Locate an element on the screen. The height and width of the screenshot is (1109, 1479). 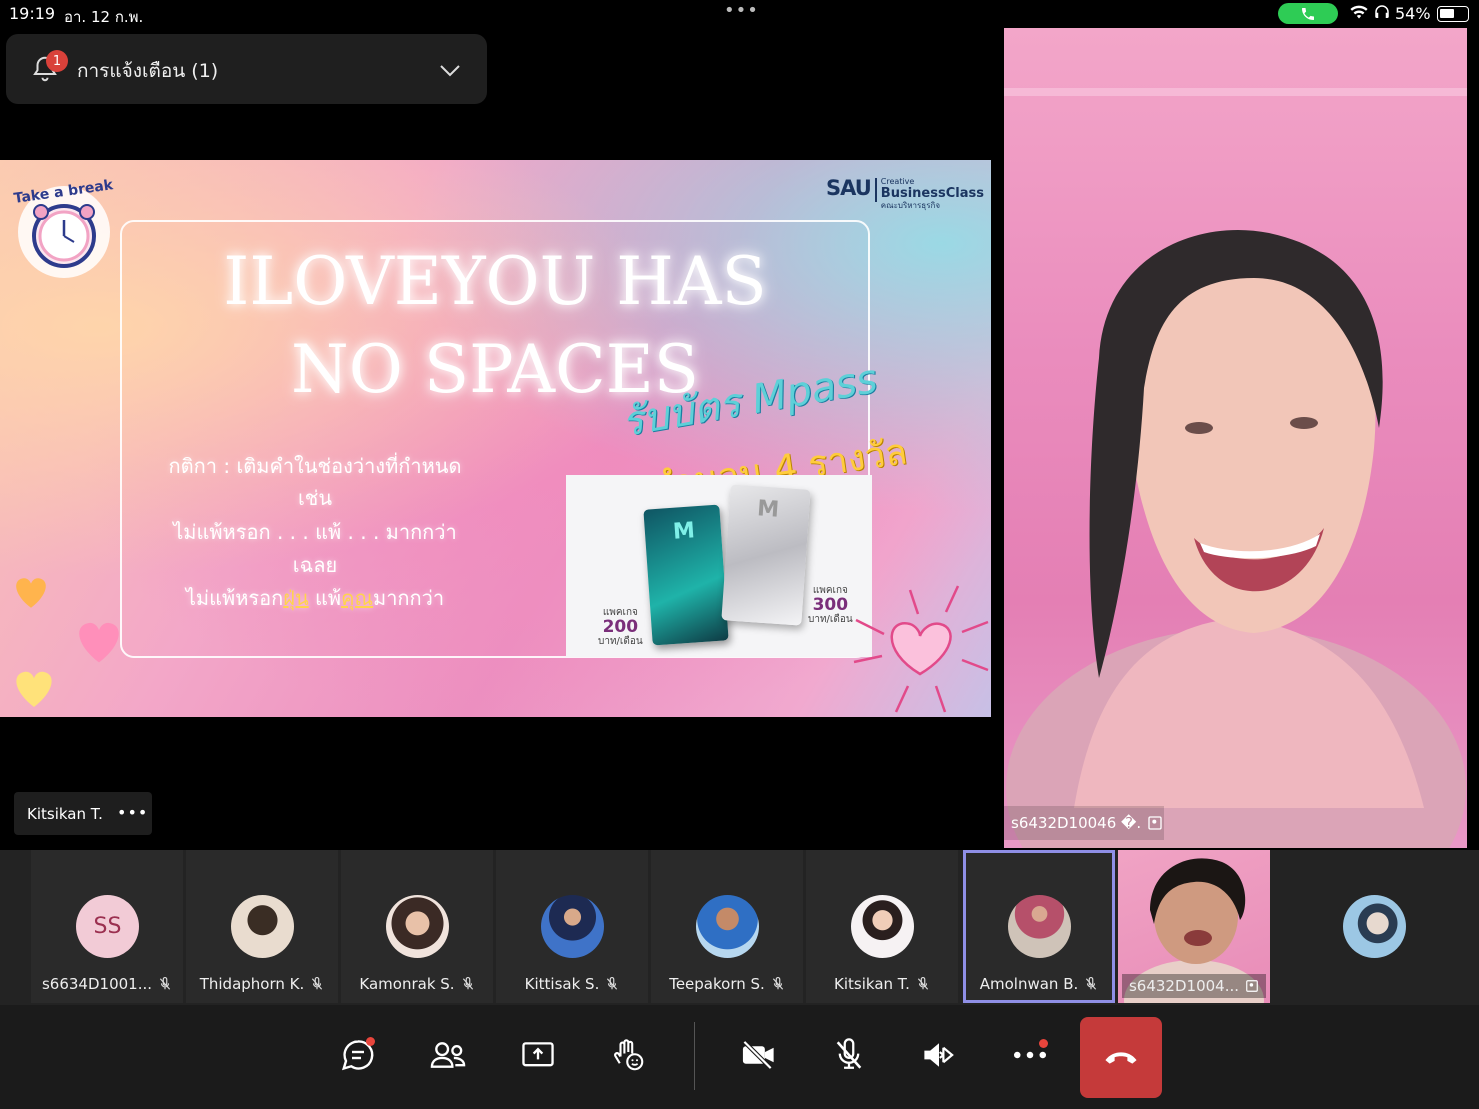
notification-label: การแจ้งเตือน (1) is located at coordinates (148, 71).